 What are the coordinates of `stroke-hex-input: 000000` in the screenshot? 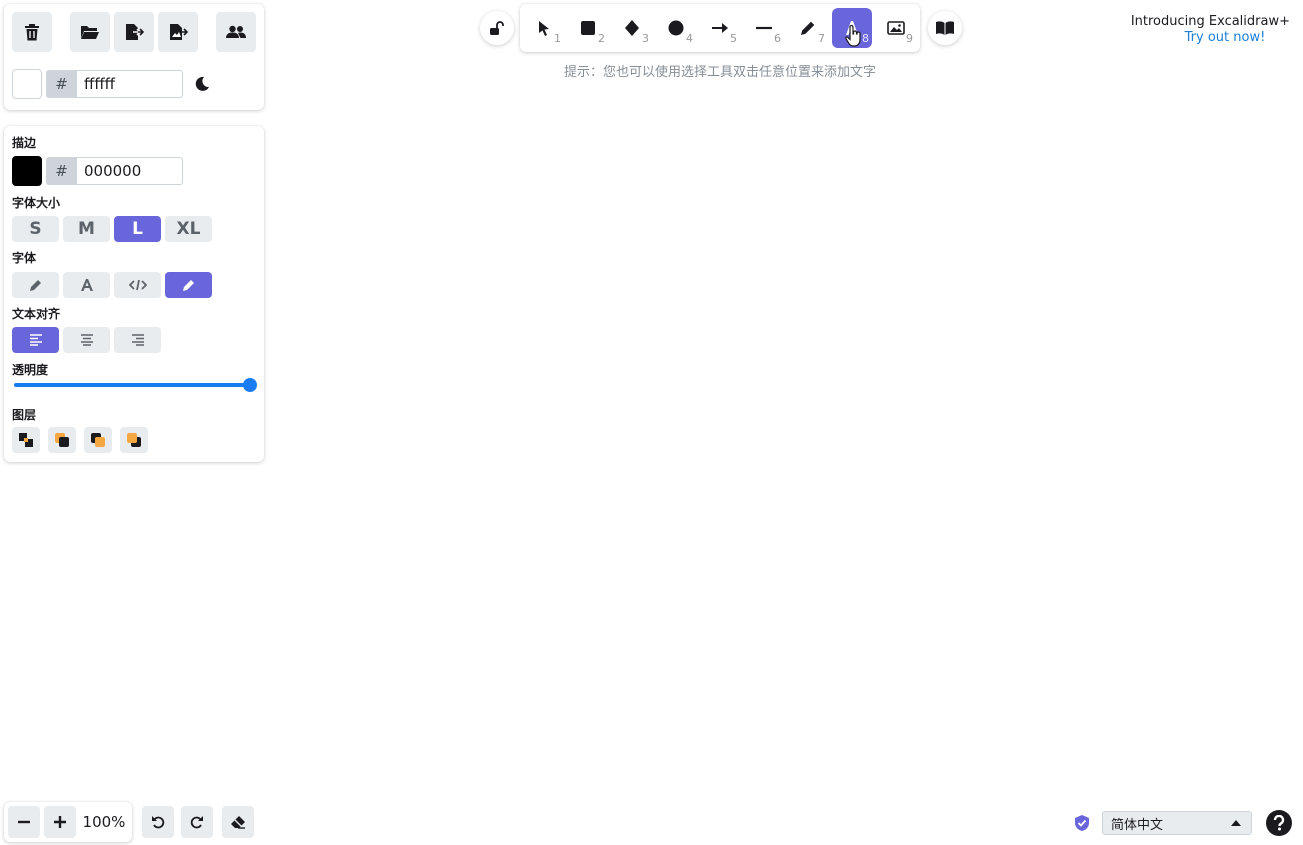 It's located at (130, 171).